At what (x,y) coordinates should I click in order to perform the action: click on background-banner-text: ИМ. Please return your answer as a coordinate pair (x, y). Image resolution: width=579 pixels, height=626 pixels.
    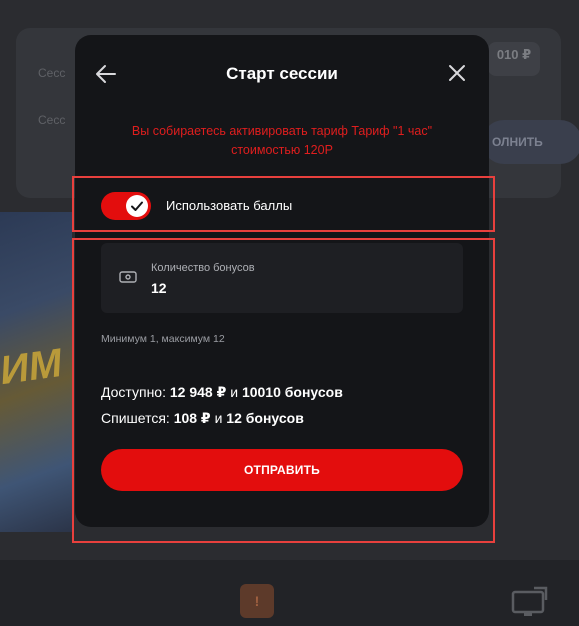
    Looking at the image, I should click on (32, 367).